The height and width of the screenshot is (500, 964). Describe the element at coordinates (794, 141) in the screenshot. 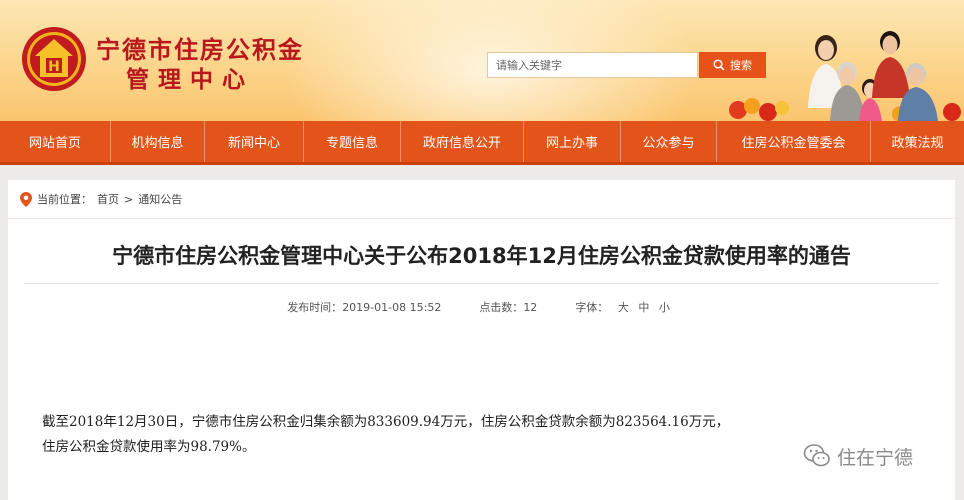

I see `nav-item-committee: 住房公积金管委会` at that location.